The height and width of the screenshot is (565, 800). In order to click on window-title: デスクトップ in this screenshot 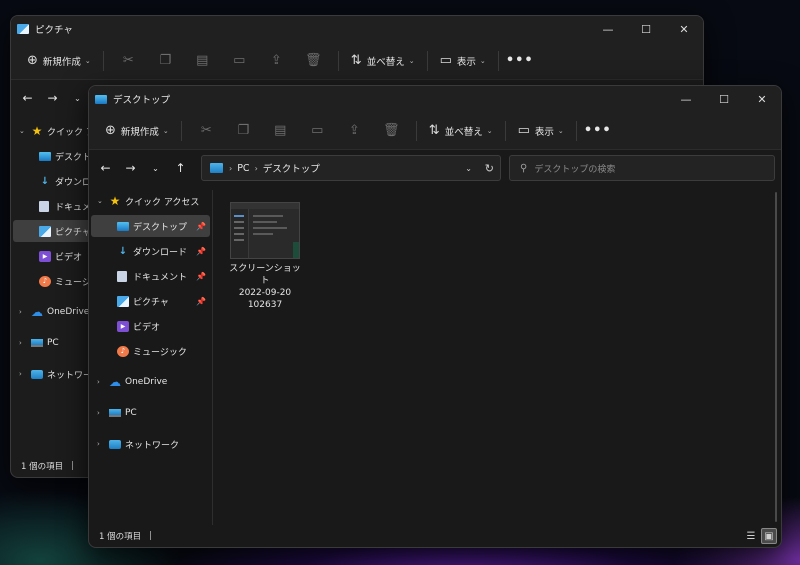, I will do `click(142, 100)`.